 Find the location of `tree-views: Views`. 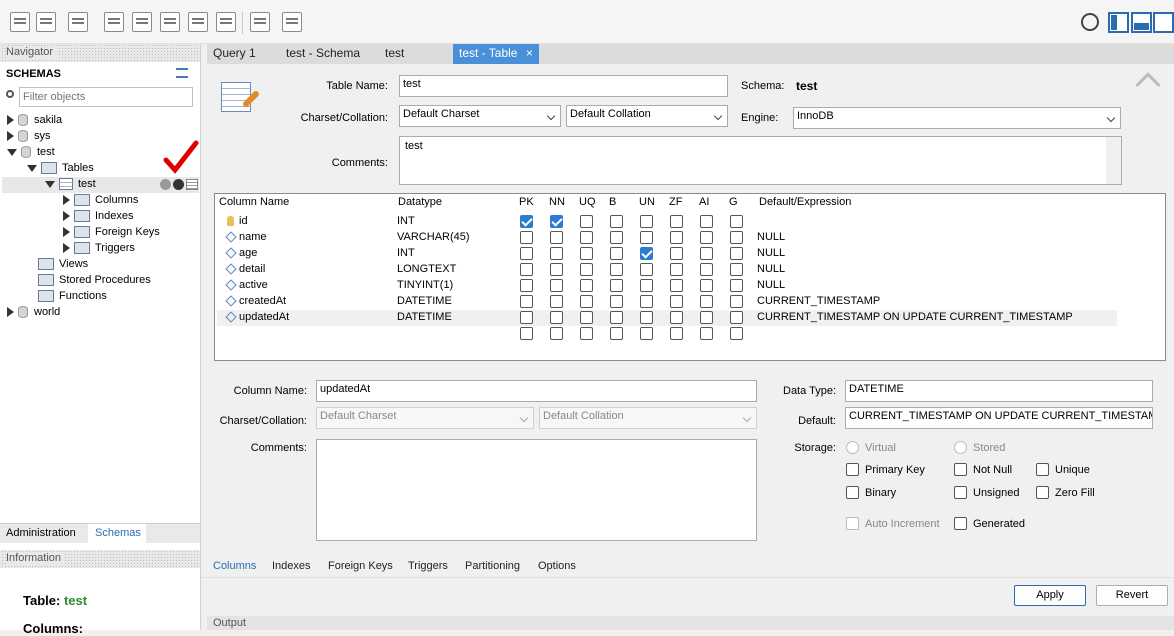

tree-views: Views is located at coordinates (63, 264).